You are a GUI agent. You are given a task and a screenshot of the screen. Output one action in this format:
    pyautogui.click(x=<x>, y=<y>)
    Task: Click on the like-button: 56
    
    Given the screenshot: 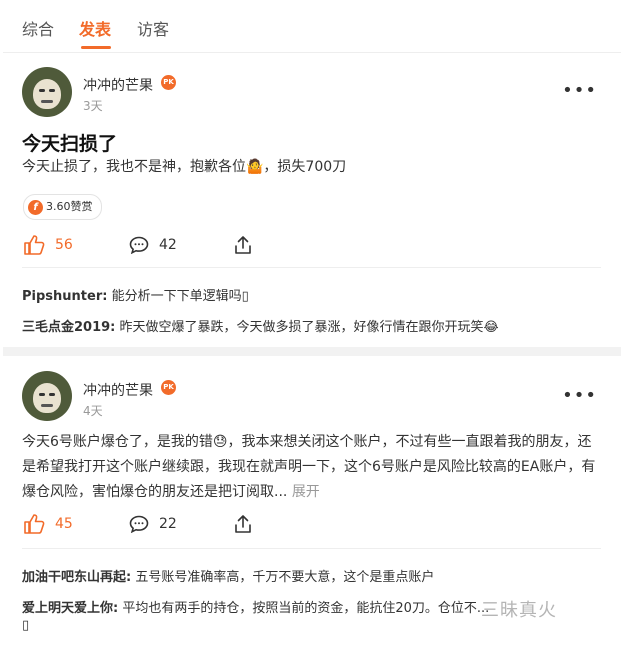 What is the action you would take?
    pyautogui.click(x=48, y=245)
    